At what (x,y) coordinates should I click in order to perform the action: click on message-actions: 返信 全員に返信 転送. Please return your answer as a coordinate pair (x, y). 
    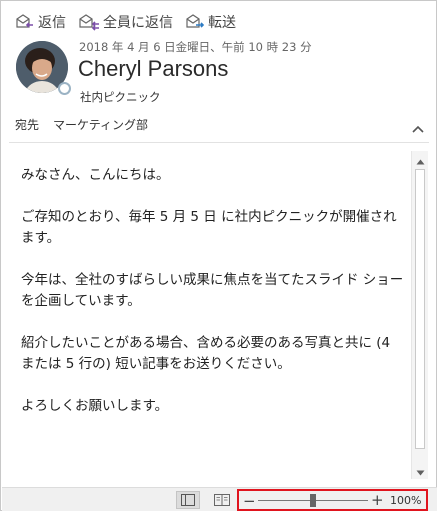
    Looking at the image, I should click on (125, 22).